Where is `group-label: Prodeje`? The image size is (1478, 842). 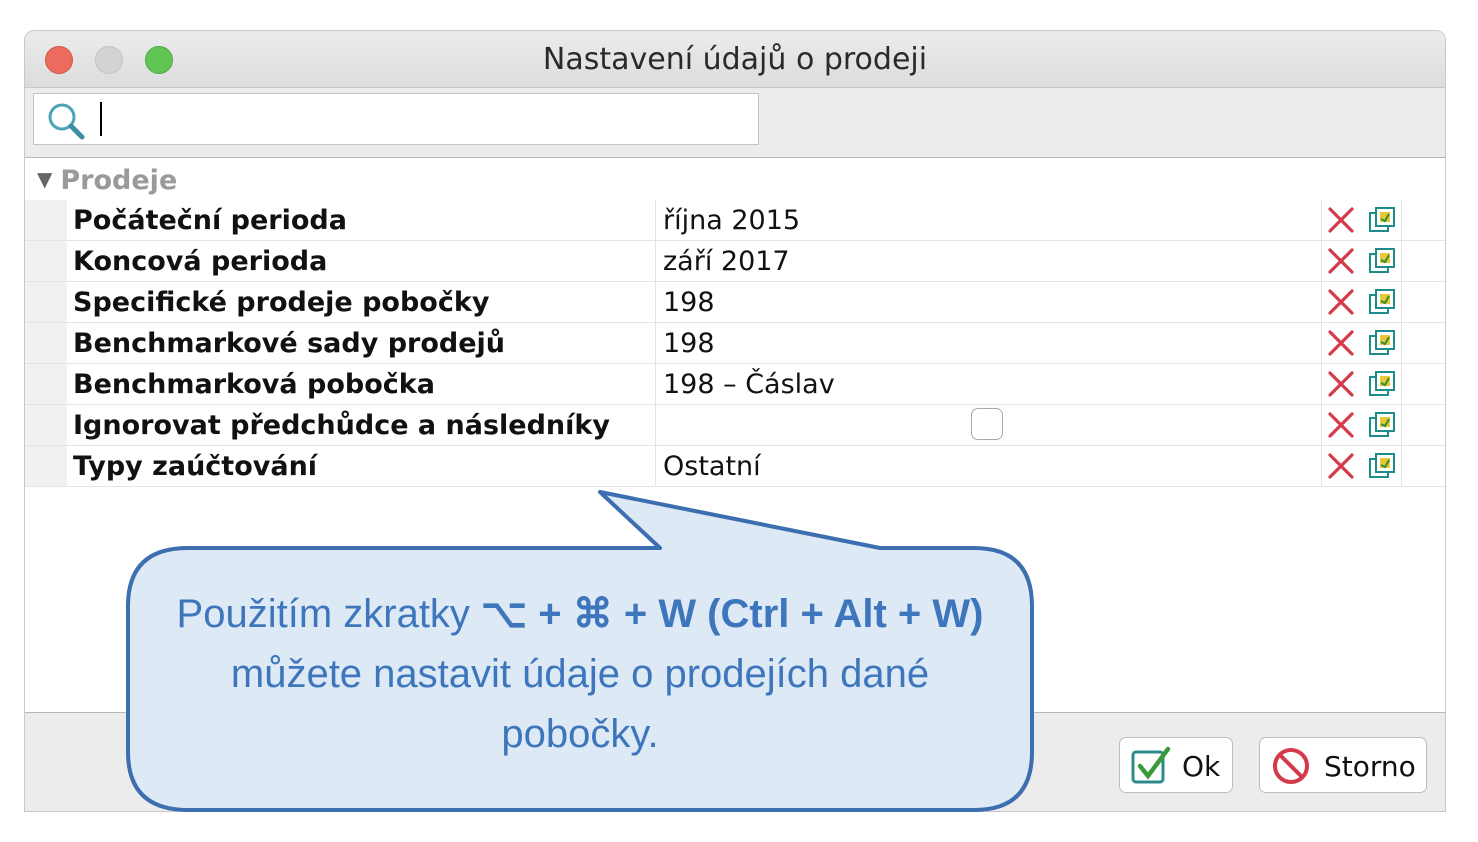 group-label: Prodeje is located at coordinates (119, 180).